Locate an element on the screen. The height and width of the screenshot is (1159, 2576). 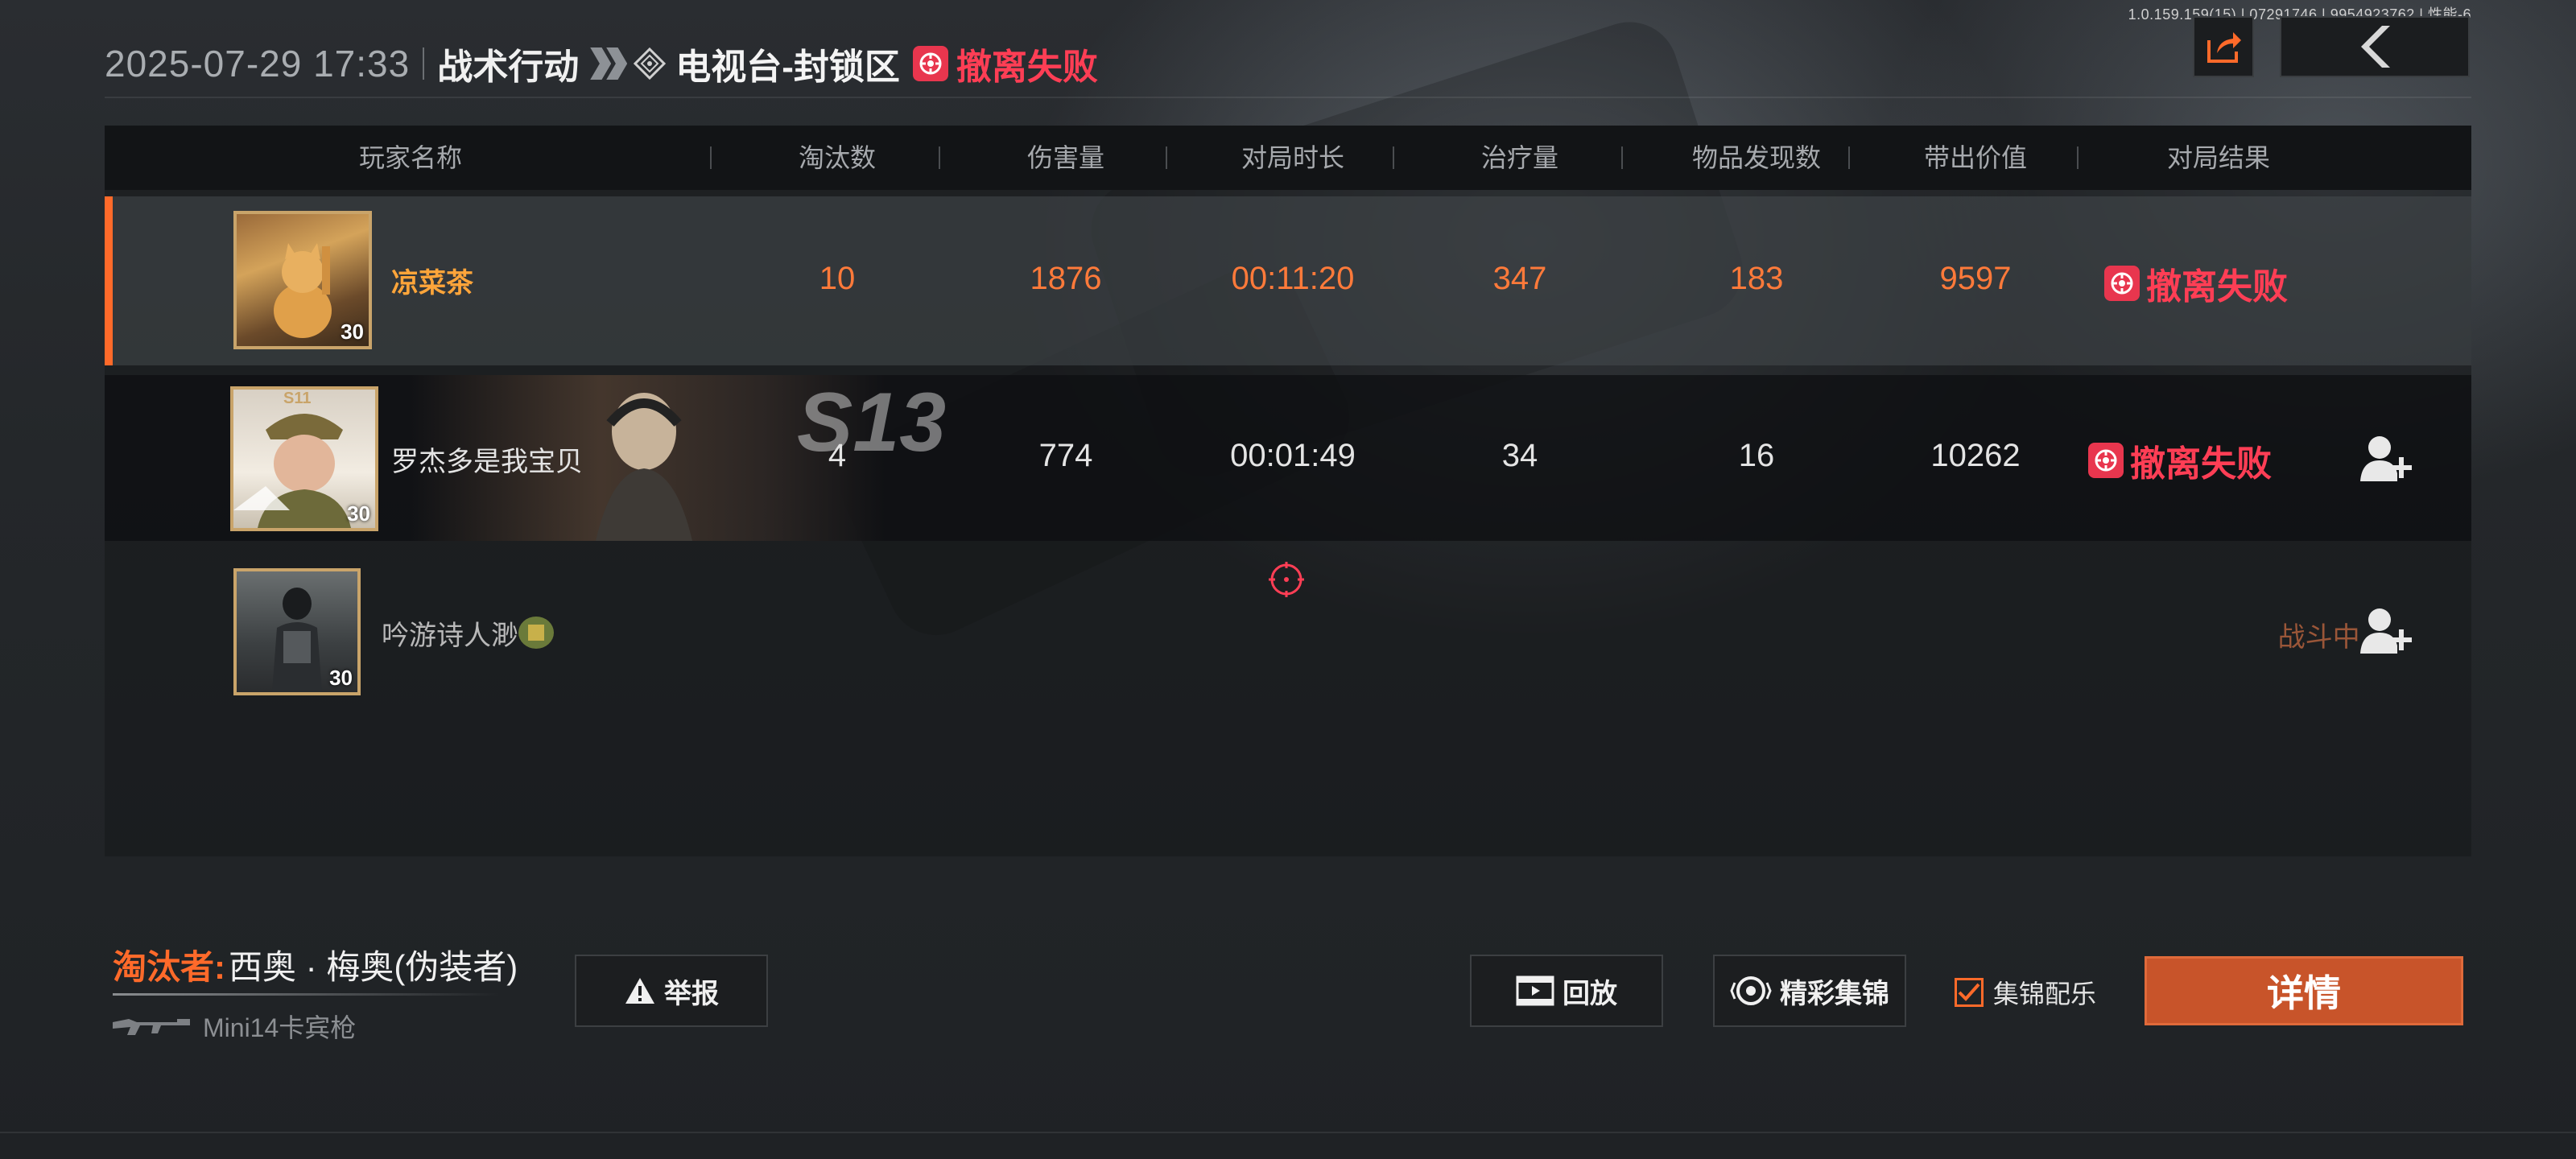
player-name: 凉菜茶 is located at coordinates (432, 280).